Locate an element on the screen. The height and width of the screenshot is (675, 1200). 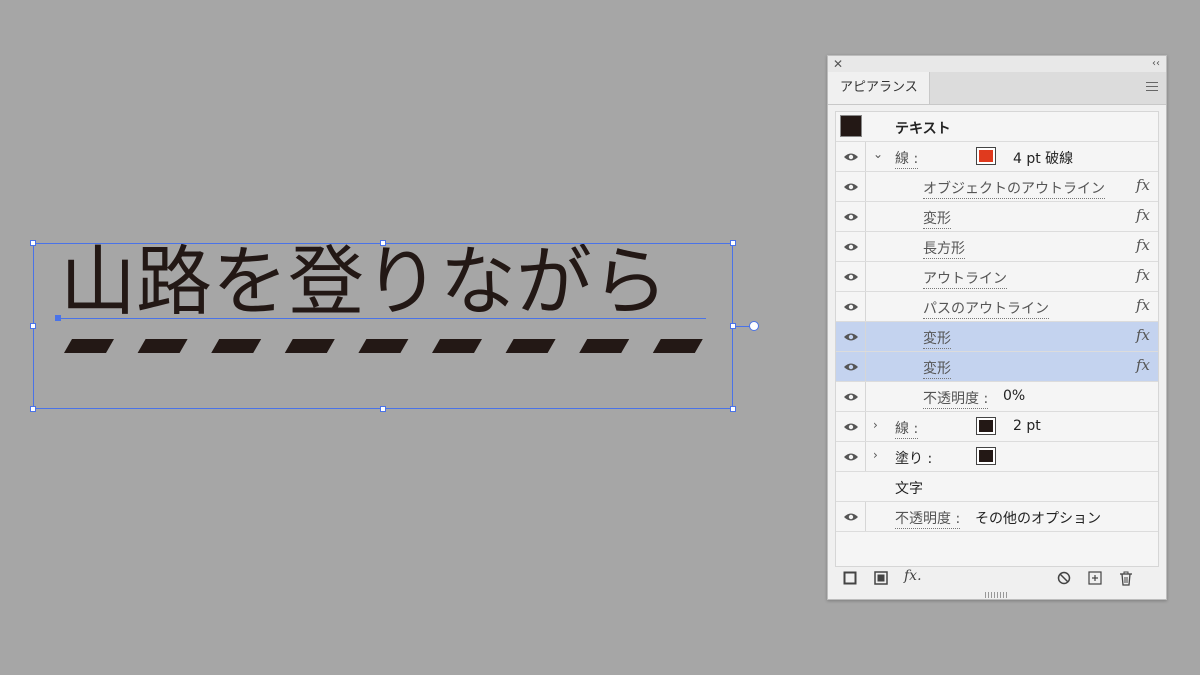
opacity-row: 不透明度 : その他のオプション is located at coordinates (997, 517).